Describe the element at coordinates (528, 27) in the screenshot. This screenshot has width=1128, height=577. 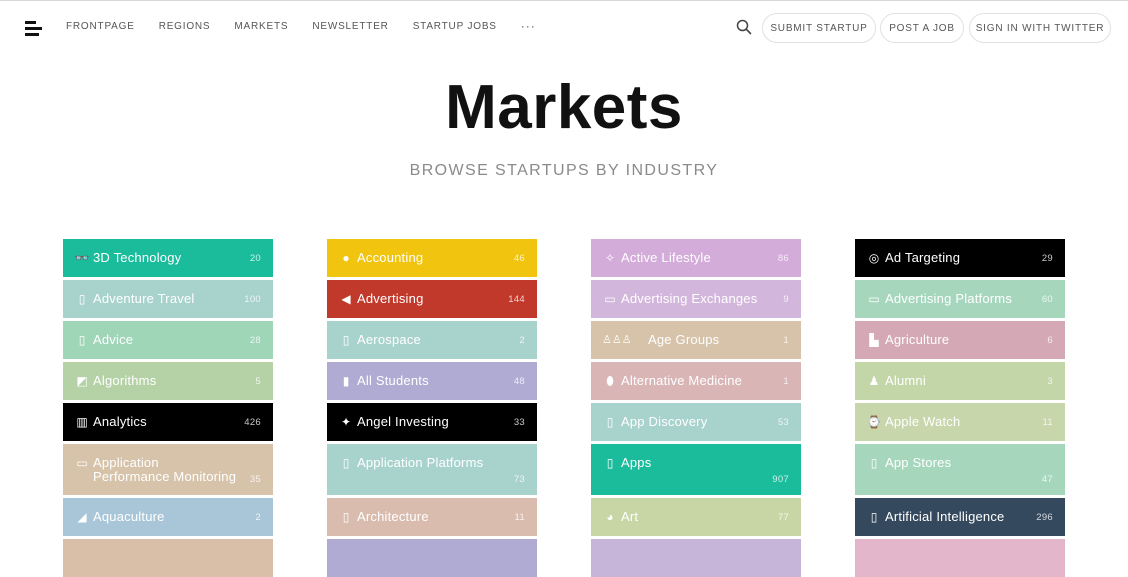
I see `more-menu-icon: ···` at that location.